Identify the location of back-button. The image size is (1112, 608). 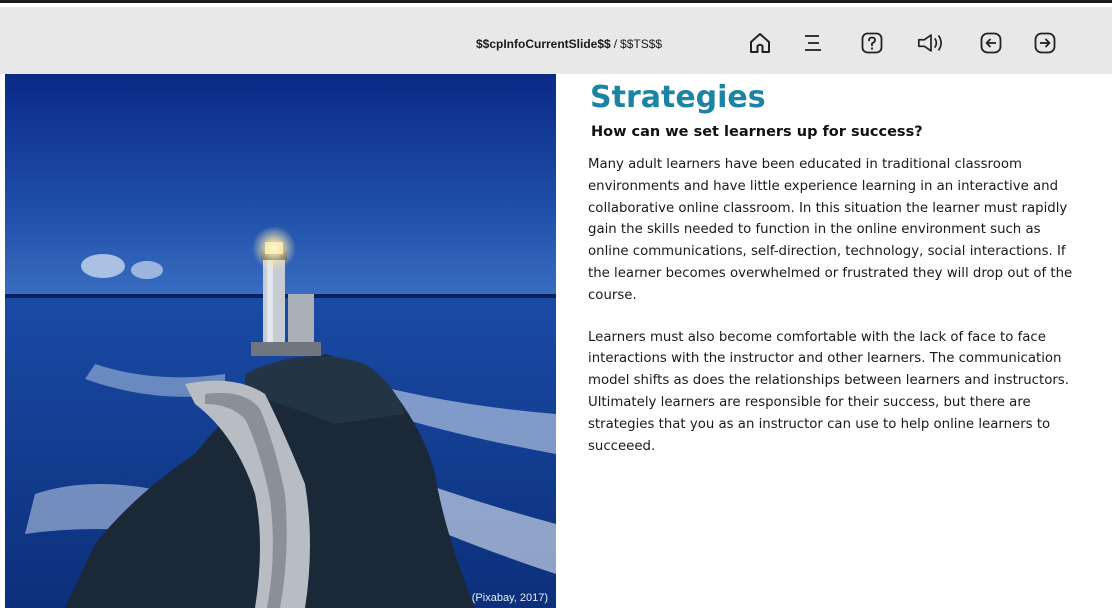
(991, 43).